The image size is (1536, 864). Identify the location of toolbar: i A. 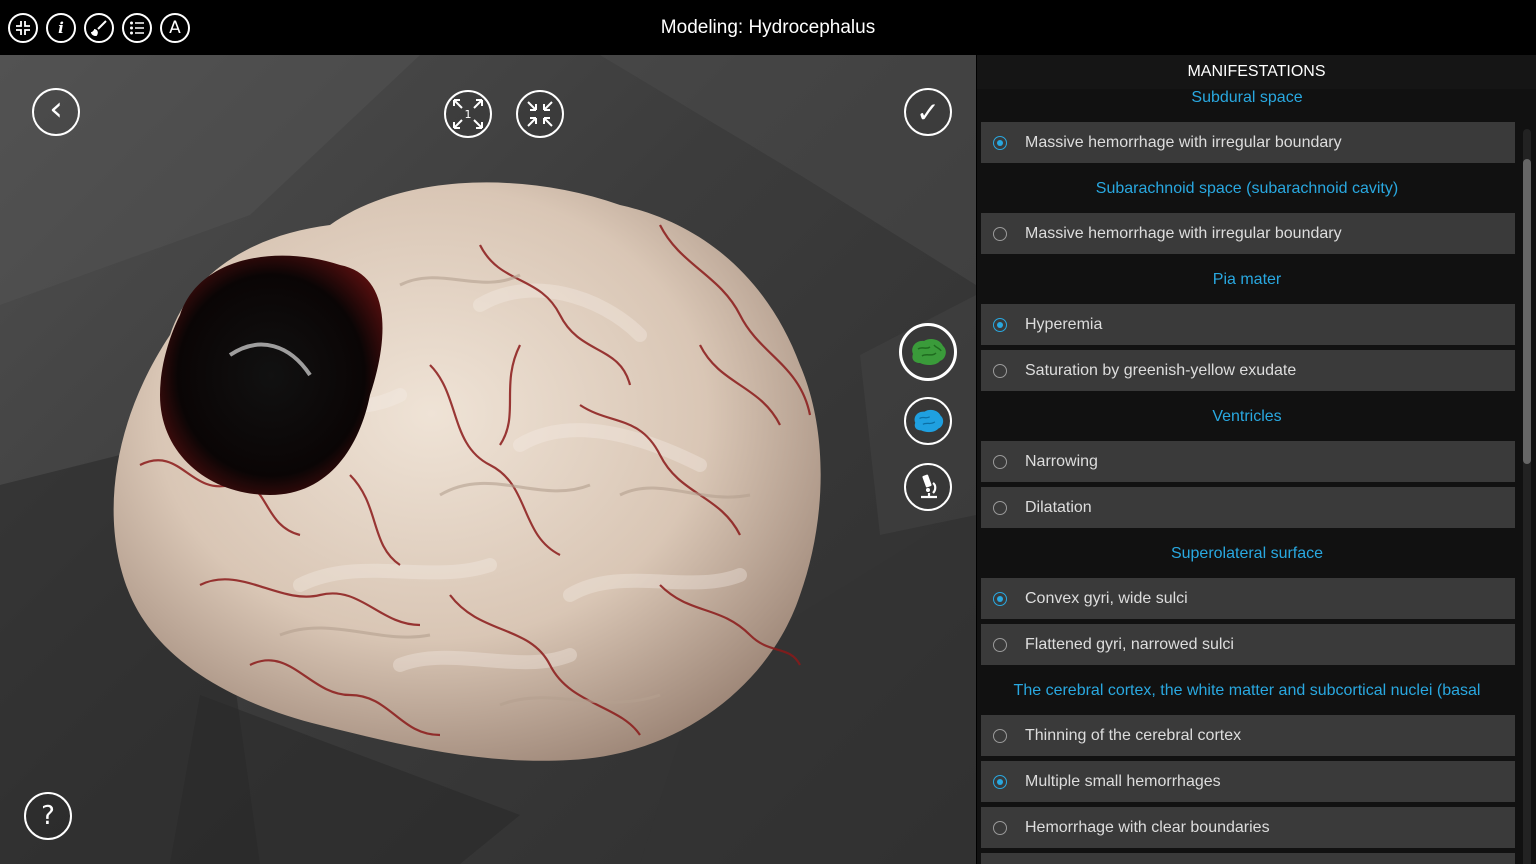
(99, 28).